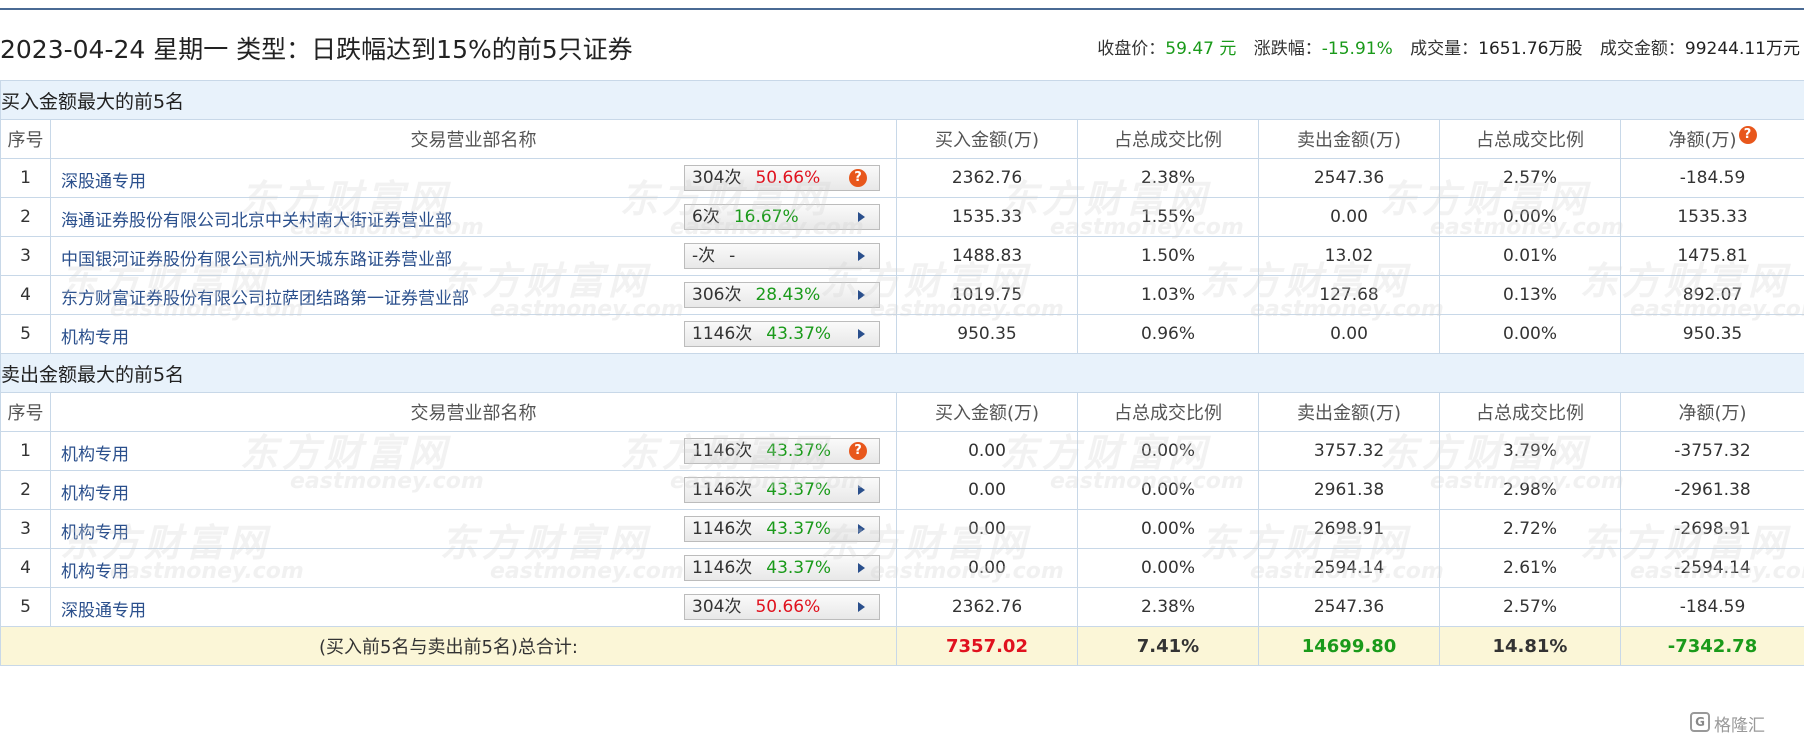  What do you see at coordinates (1168, 334) in the screenshot?
I see `row-buy-ratio: 0.96%` at bounding box center [1168, 334].